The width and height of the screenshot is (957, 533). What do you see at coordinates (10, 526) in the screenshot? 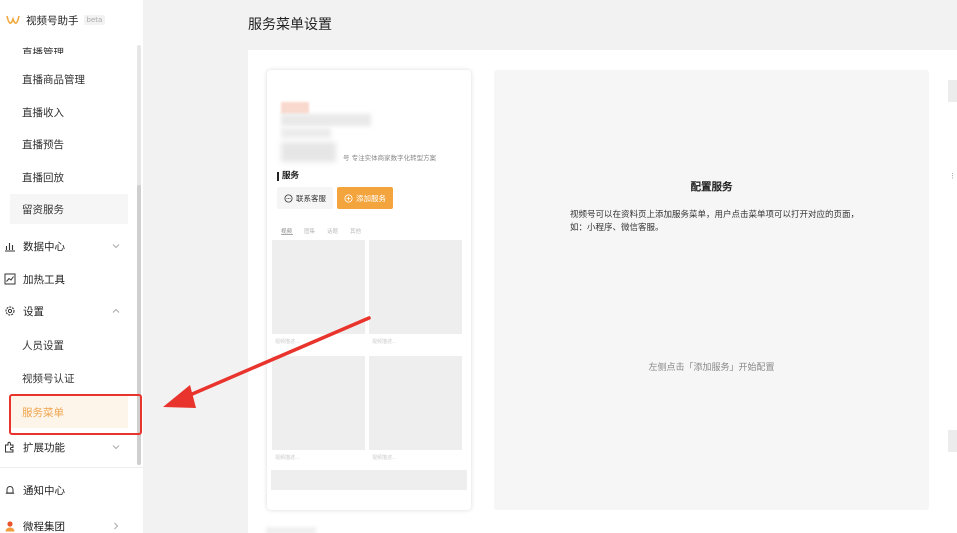
I see `avatar-icon` at bounding box center [10, 526].